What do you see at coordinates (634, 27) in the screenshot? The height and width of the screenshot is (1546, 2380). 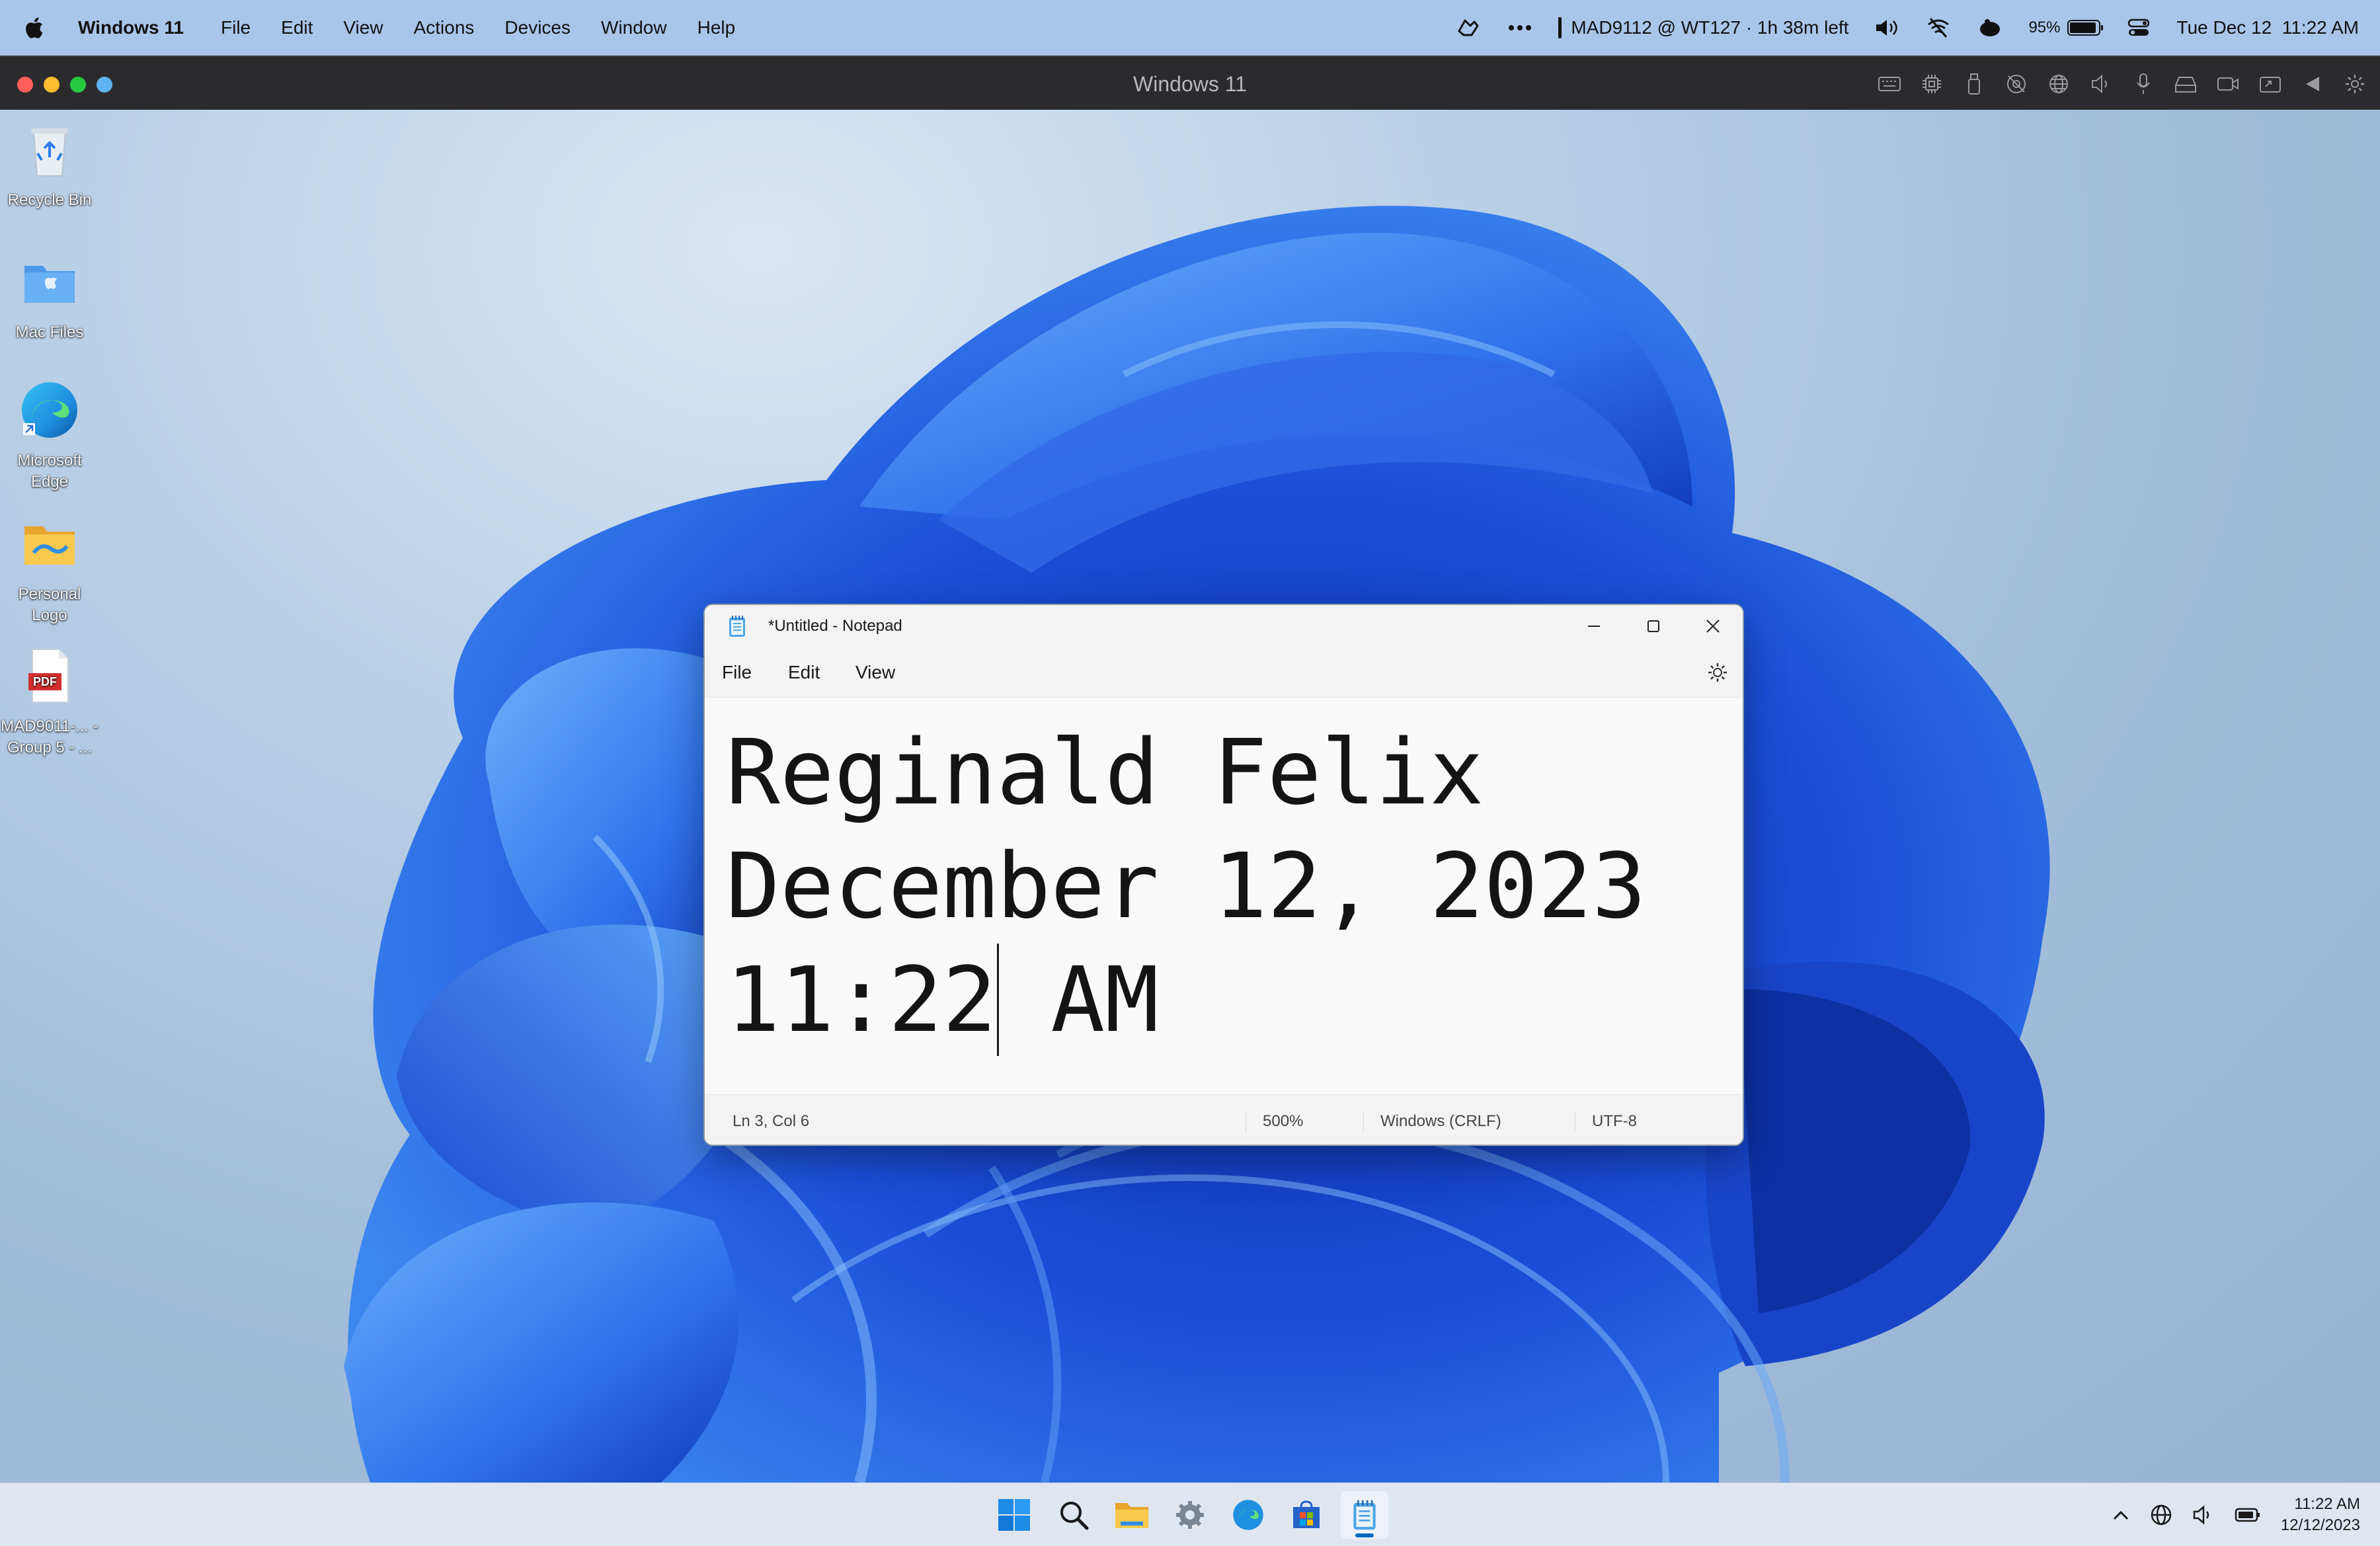 I see `mac-menu-window: Window` at bounding box center [634, 27].